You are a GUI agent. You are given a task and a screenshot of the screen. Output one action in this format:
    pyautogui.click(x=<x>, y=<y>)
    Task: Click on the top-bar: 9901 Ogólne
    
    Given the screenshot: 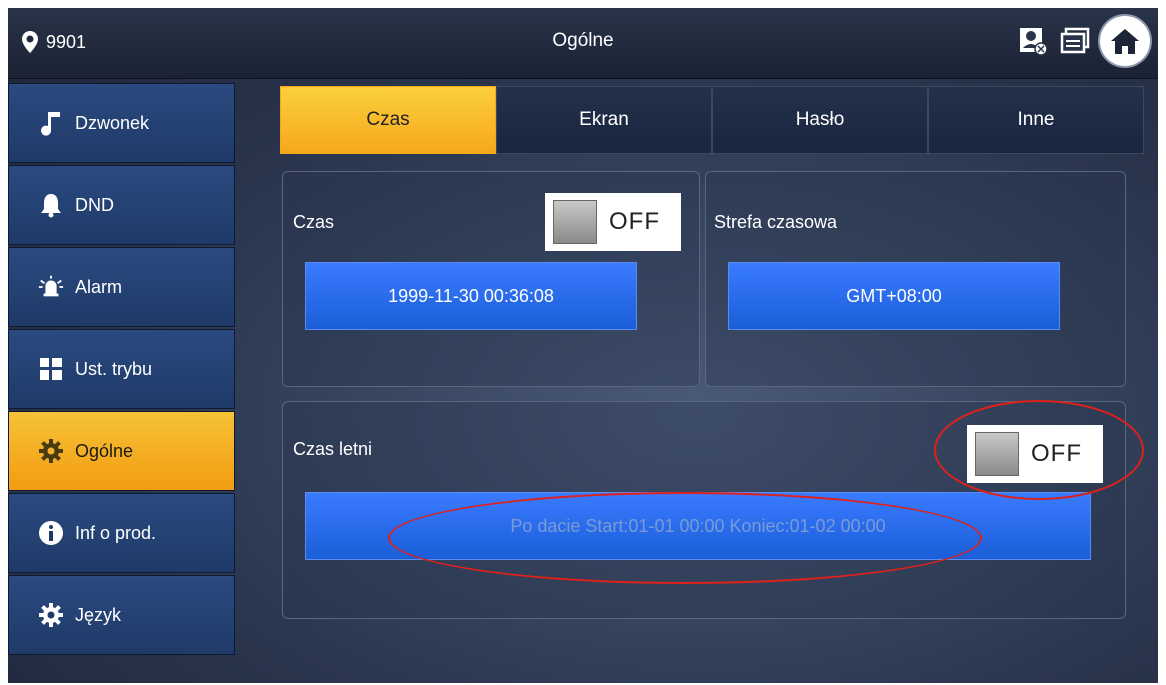 What is the action you would take?
    pyautogui.click(x=583, y=43)
    